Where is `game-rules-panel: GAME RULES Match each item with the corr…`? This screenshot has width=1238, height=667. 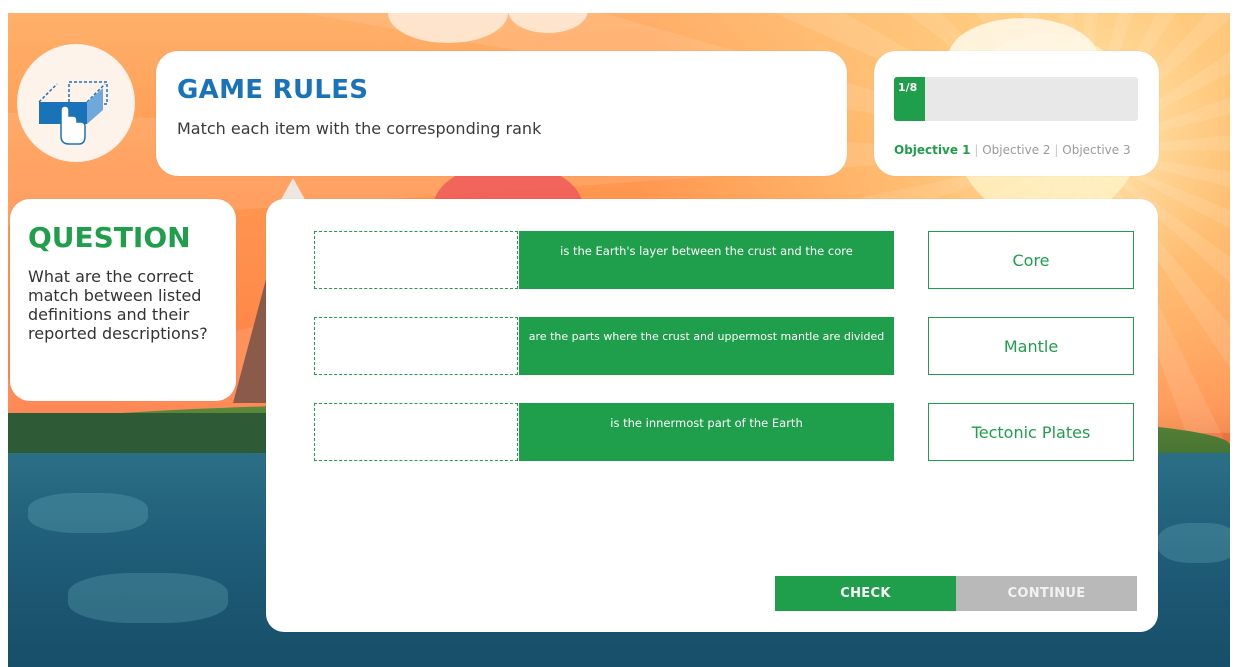
game-rules-panel: GAME RULES Match each item with the corr… is located at coordinates (501, 113).